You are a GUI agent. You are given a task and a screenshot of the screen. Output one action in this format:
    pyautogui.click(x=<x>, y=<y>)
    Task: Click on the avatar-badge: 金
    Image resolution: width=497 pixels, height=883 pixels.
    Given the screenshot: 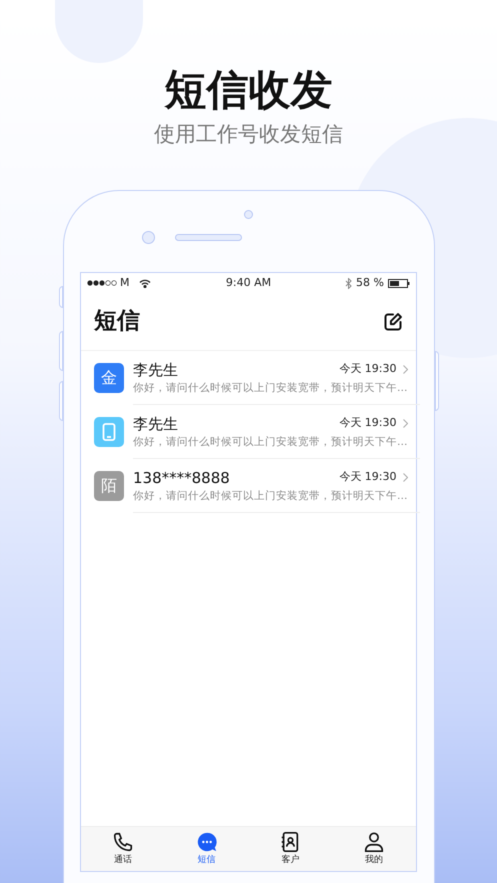 What is the action you would take?
    pyautogui.click(x=109, y=378)
    